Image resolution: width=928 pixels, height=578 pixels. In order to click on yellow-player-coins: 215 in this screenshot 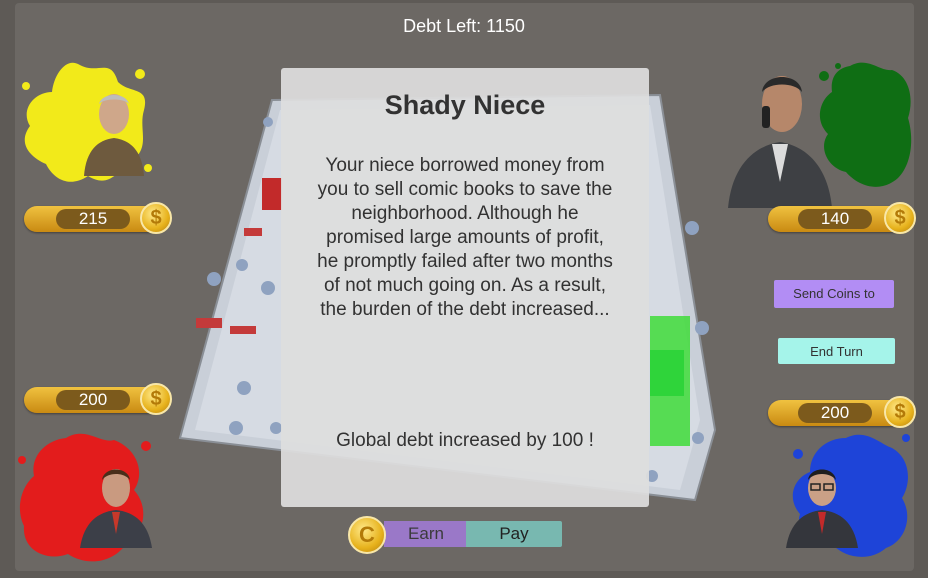, I will do `click(93, 219)`.